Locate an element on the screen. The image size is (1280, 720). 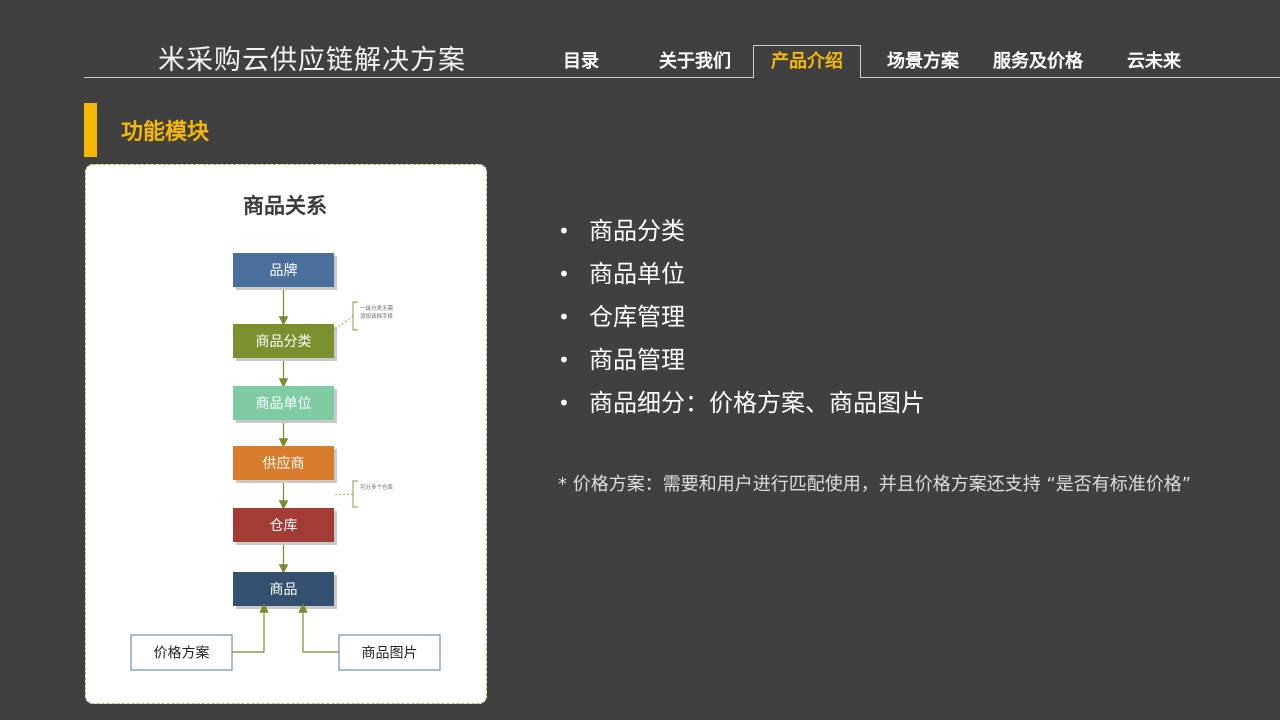
feature-item-label: 仓库管理 is located at coordinates (637, 317).